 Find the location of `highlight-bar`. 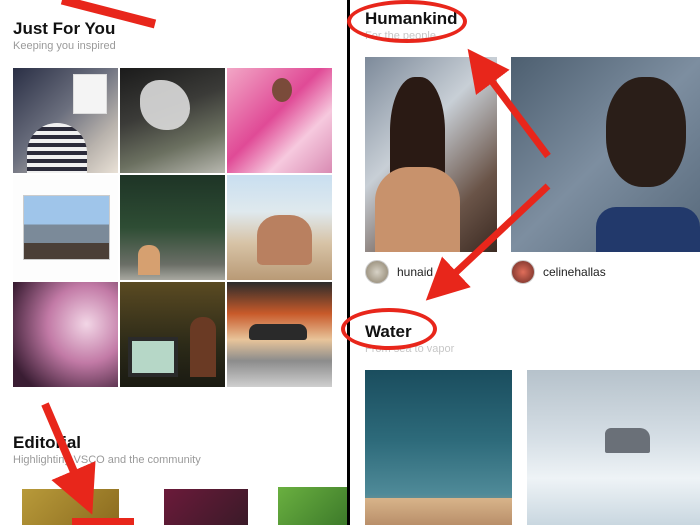

highlight-bar is located at coordinates (103, 521).